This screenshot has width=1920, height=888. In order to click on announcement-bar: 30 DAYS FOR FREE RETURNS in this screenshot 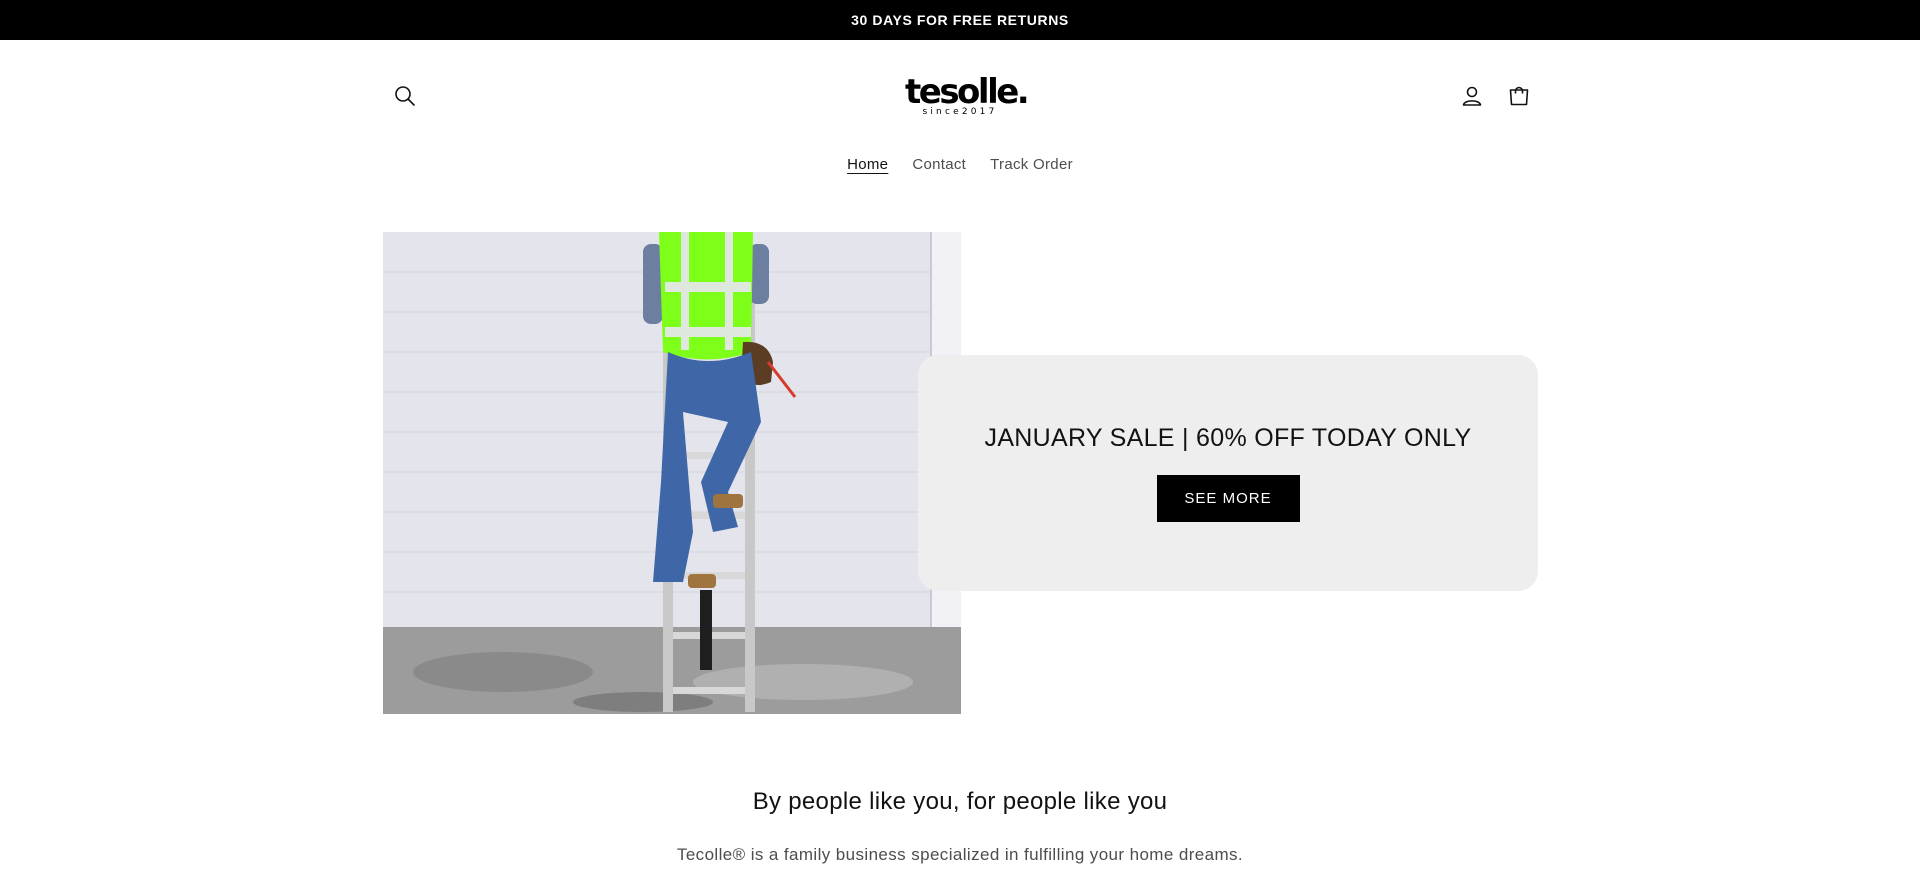, I will do `click(960, 20)`.